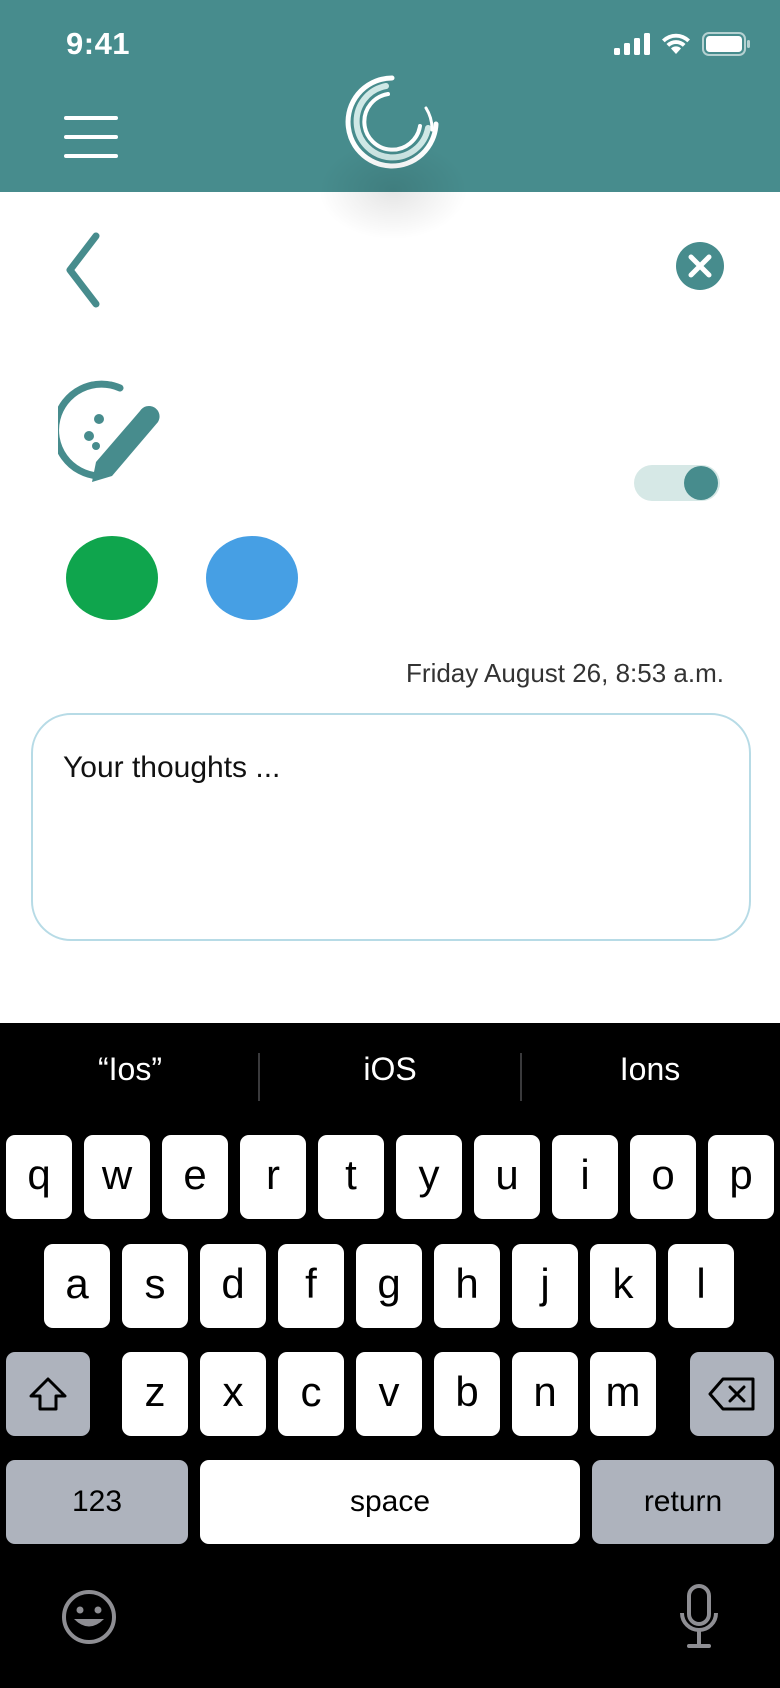  Describe the element at coordinates (112, 578) in the screenshot. I see `color-option-green` at that location.